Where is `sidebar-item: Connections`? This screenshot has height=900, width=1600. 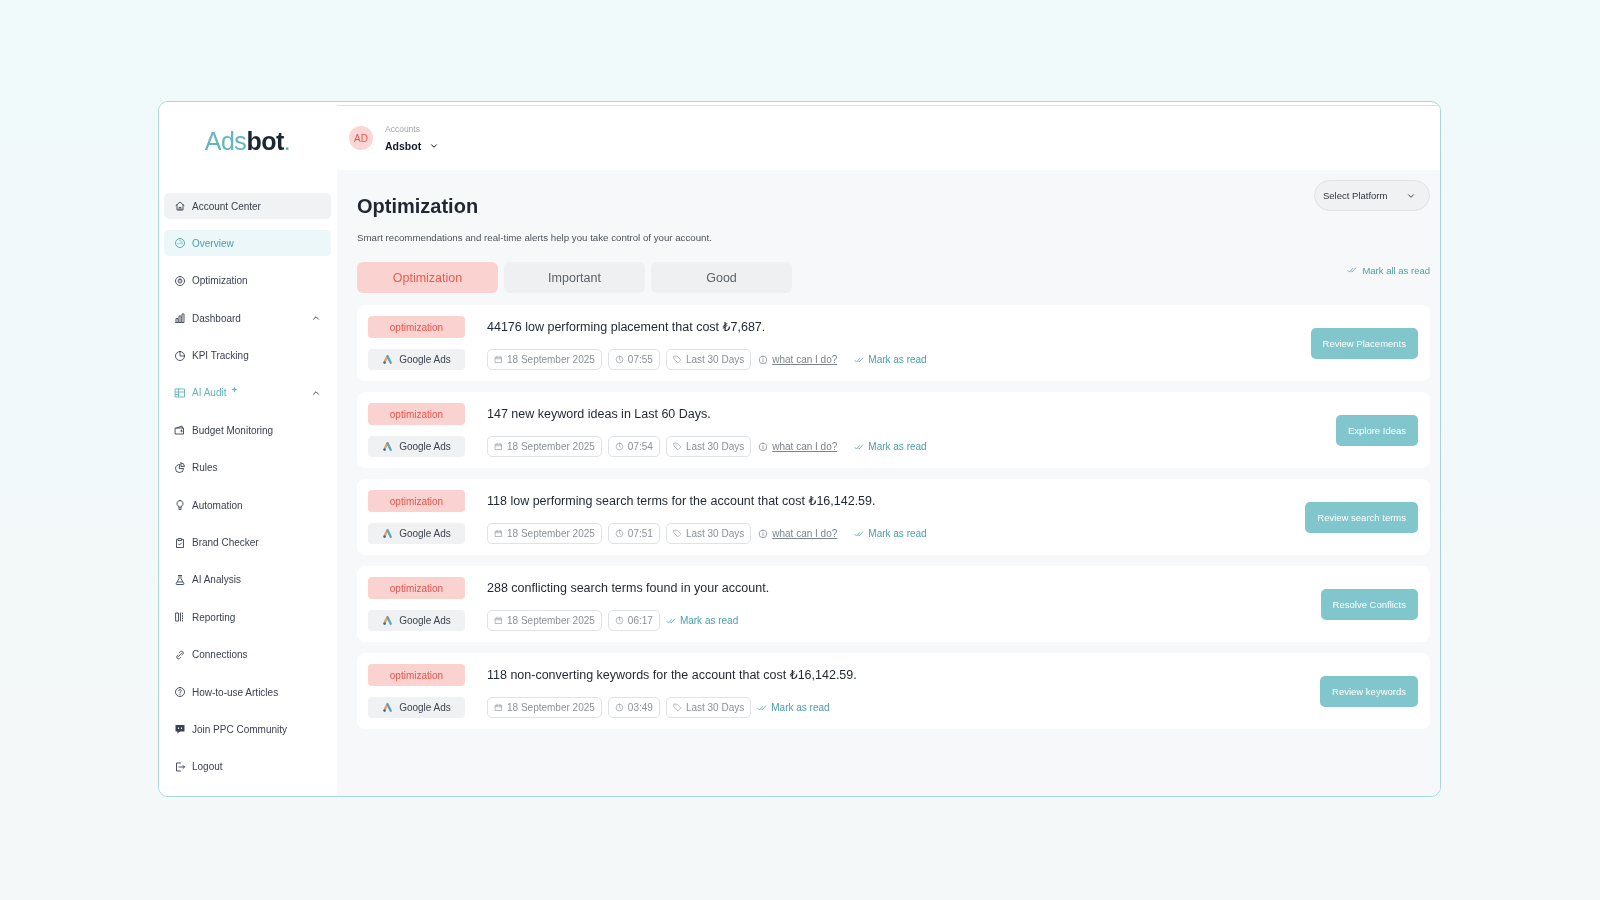 sidebar-item: Connections is located at coordinates (247, 654).